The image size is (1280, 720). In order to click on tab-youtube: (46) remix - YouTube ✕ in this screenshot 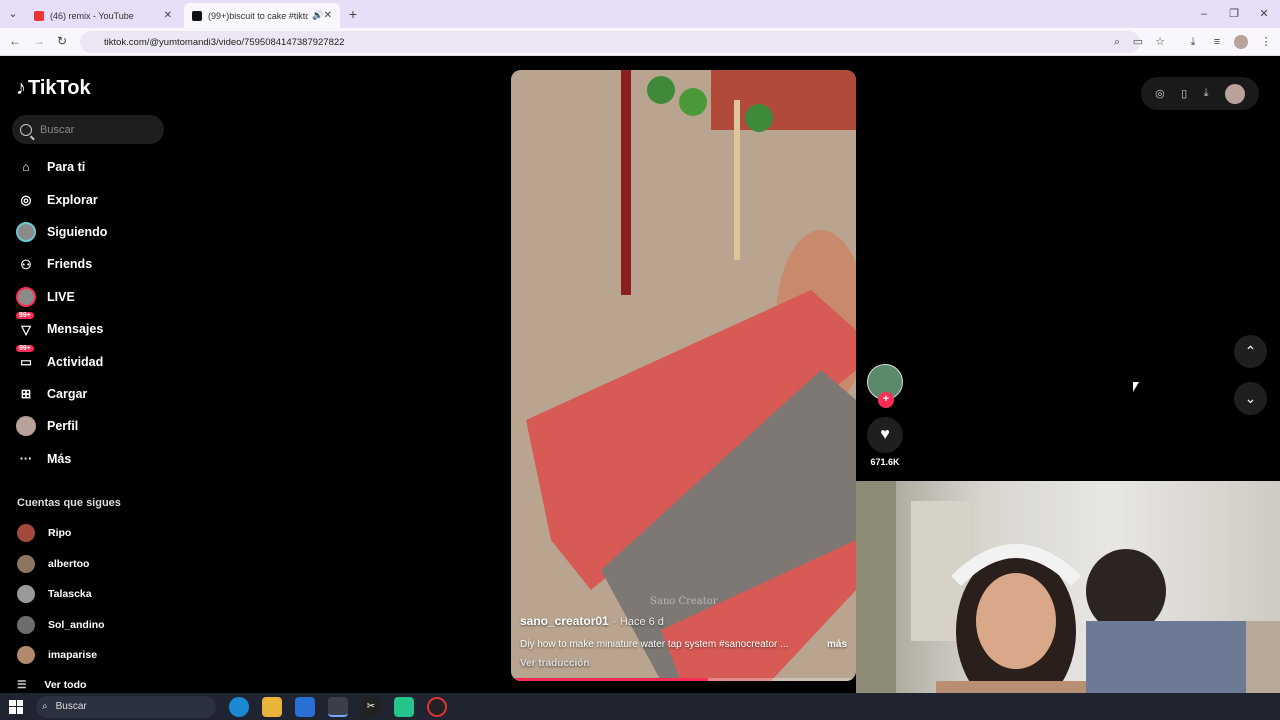, I will do `click(103, 15)`.